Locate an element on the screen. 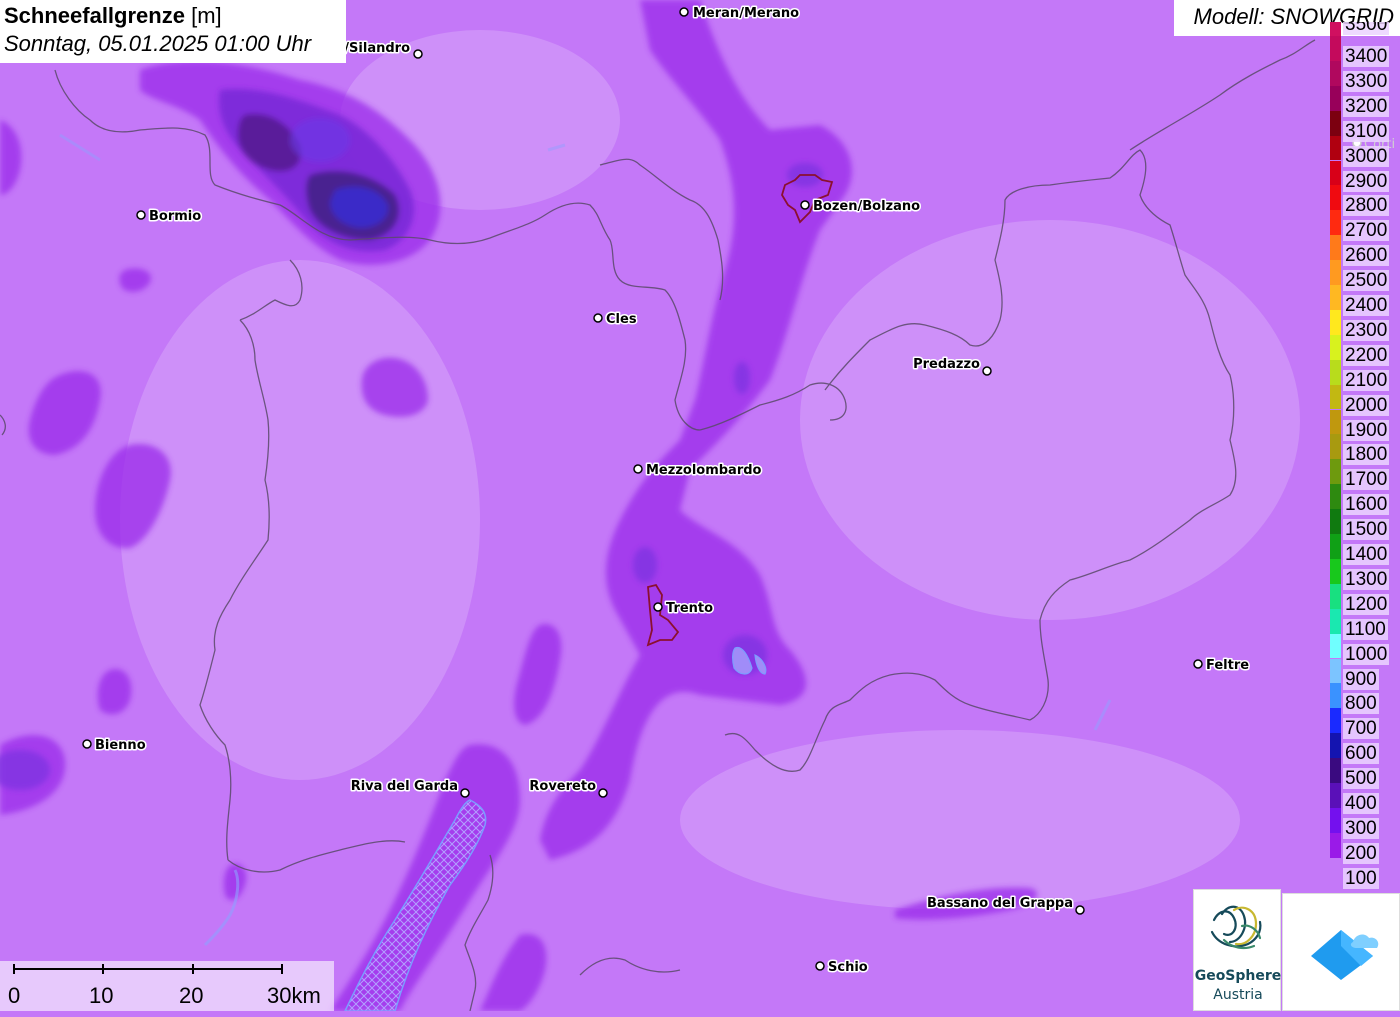 The image size is (1400, 1017). map-title: Schneefallgrenze [m] is located at coordinates (173, 16).